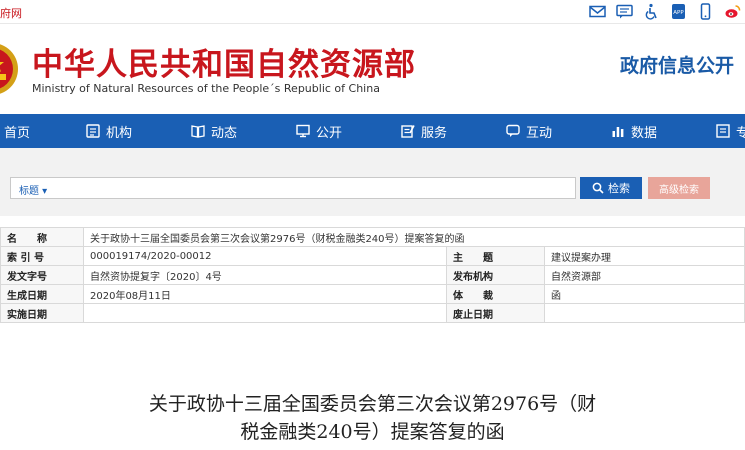 This screenshot has height=450, width=745. Describe the element at coordinates (513, 130) in the screenshot. I see `chat-icon` at that location.